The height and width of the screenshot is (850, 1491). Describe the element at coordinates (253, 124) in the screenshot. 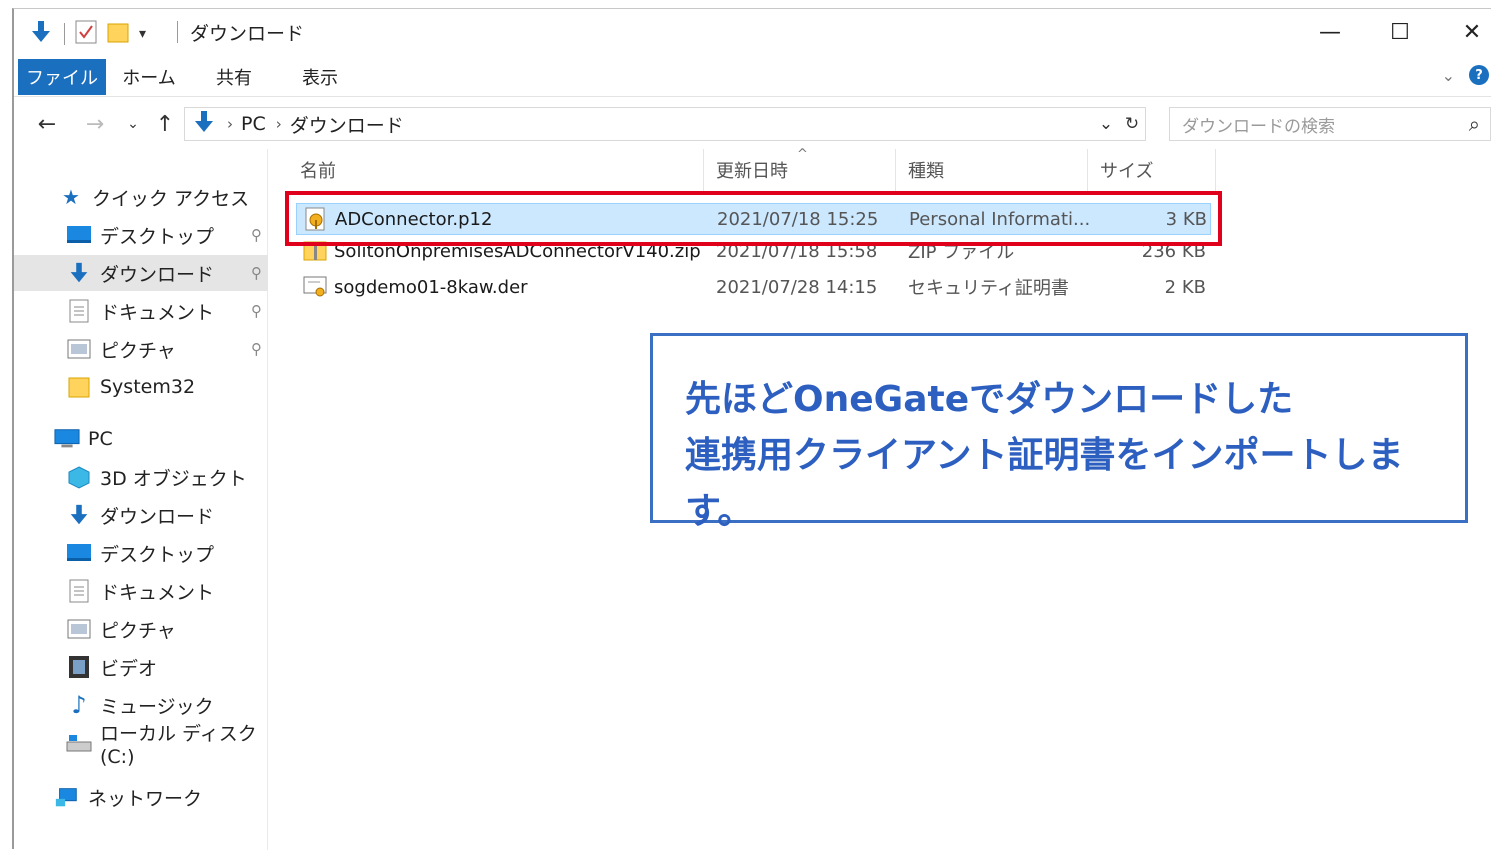

I see `breadcrumb-pc: PC` at that location.